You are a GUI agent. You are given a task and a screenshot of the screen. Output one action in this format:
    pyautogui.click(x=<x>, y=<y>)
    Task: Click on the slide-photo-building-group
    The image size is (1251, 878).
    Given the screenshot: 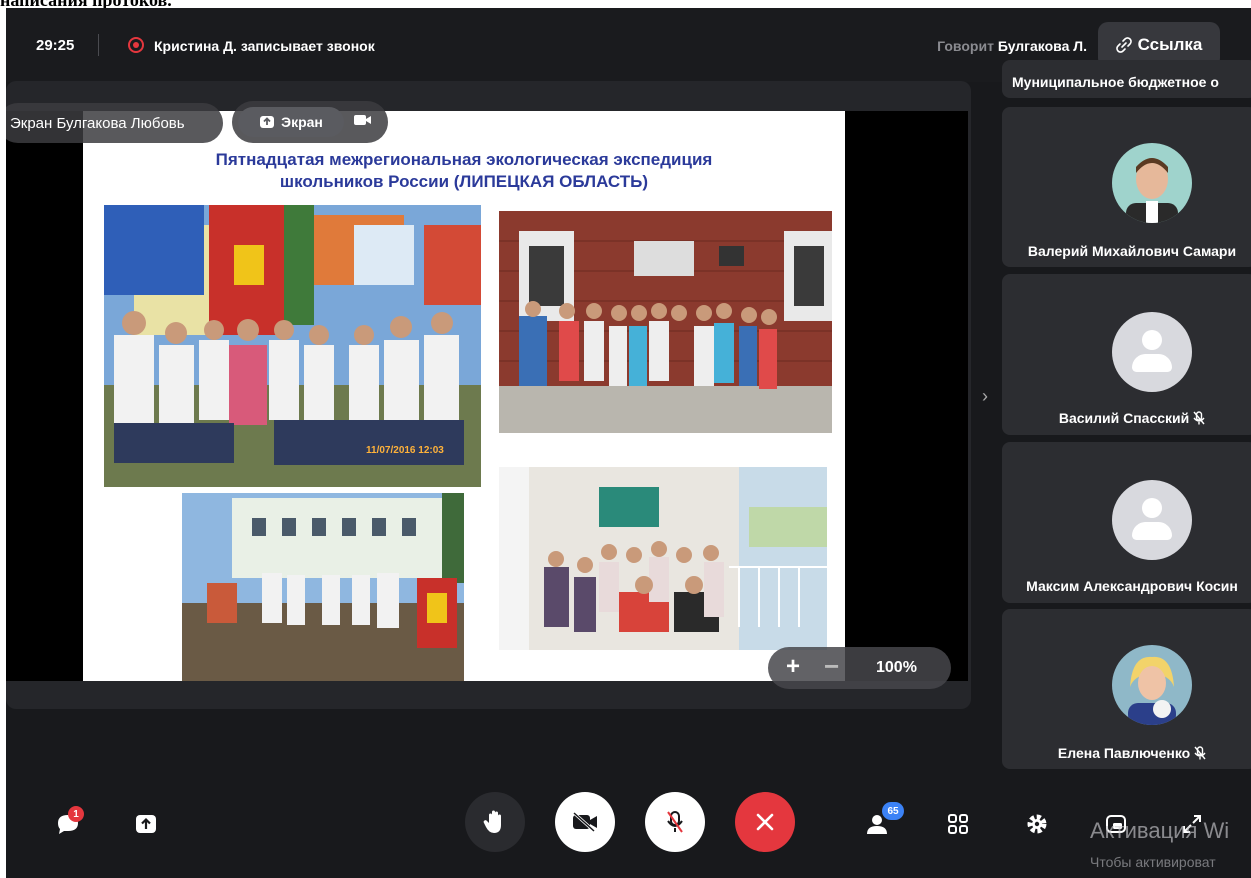 What is the action you would take?
    pyautogui.click(x=665, y=322)
    